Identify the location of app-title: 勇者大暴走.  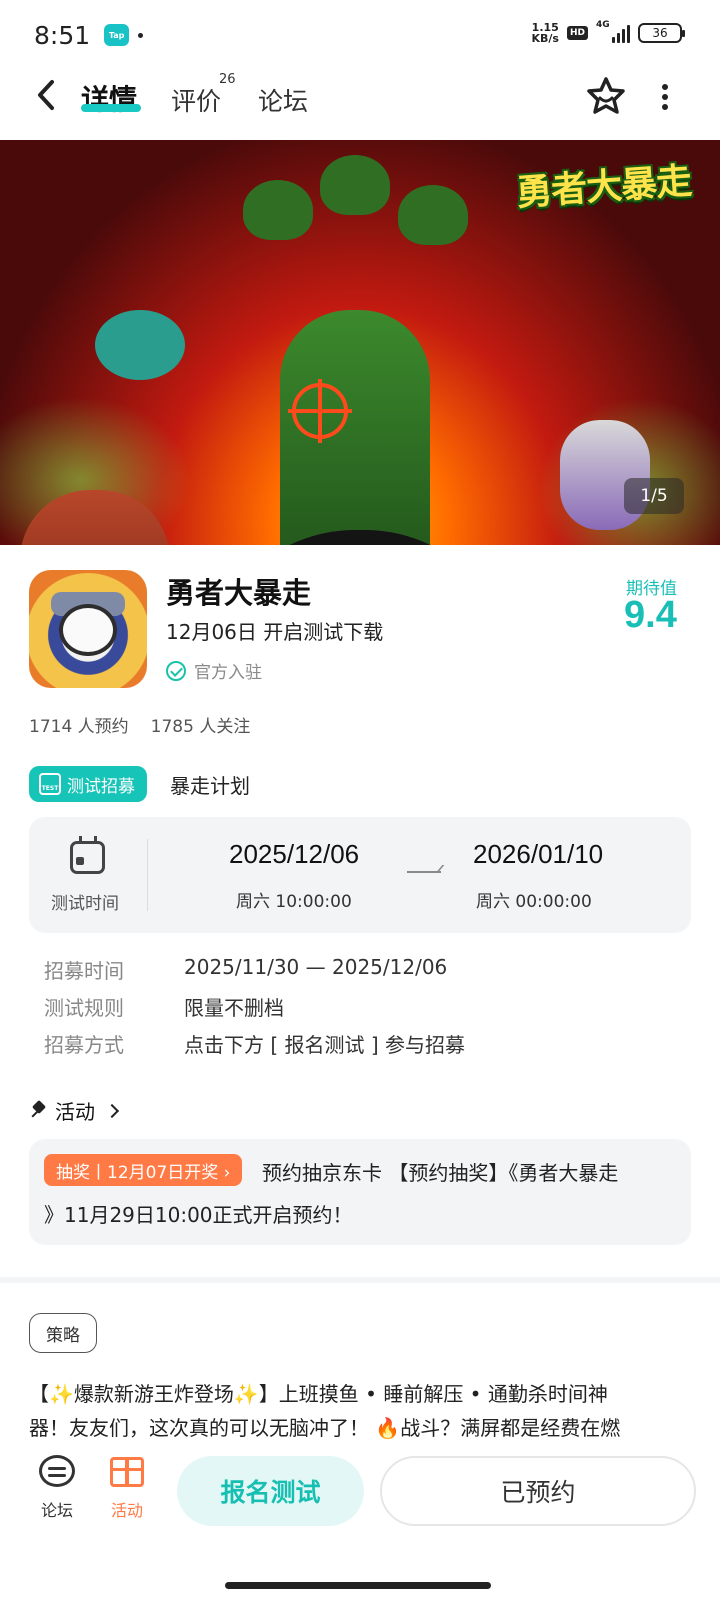
(239, 593).